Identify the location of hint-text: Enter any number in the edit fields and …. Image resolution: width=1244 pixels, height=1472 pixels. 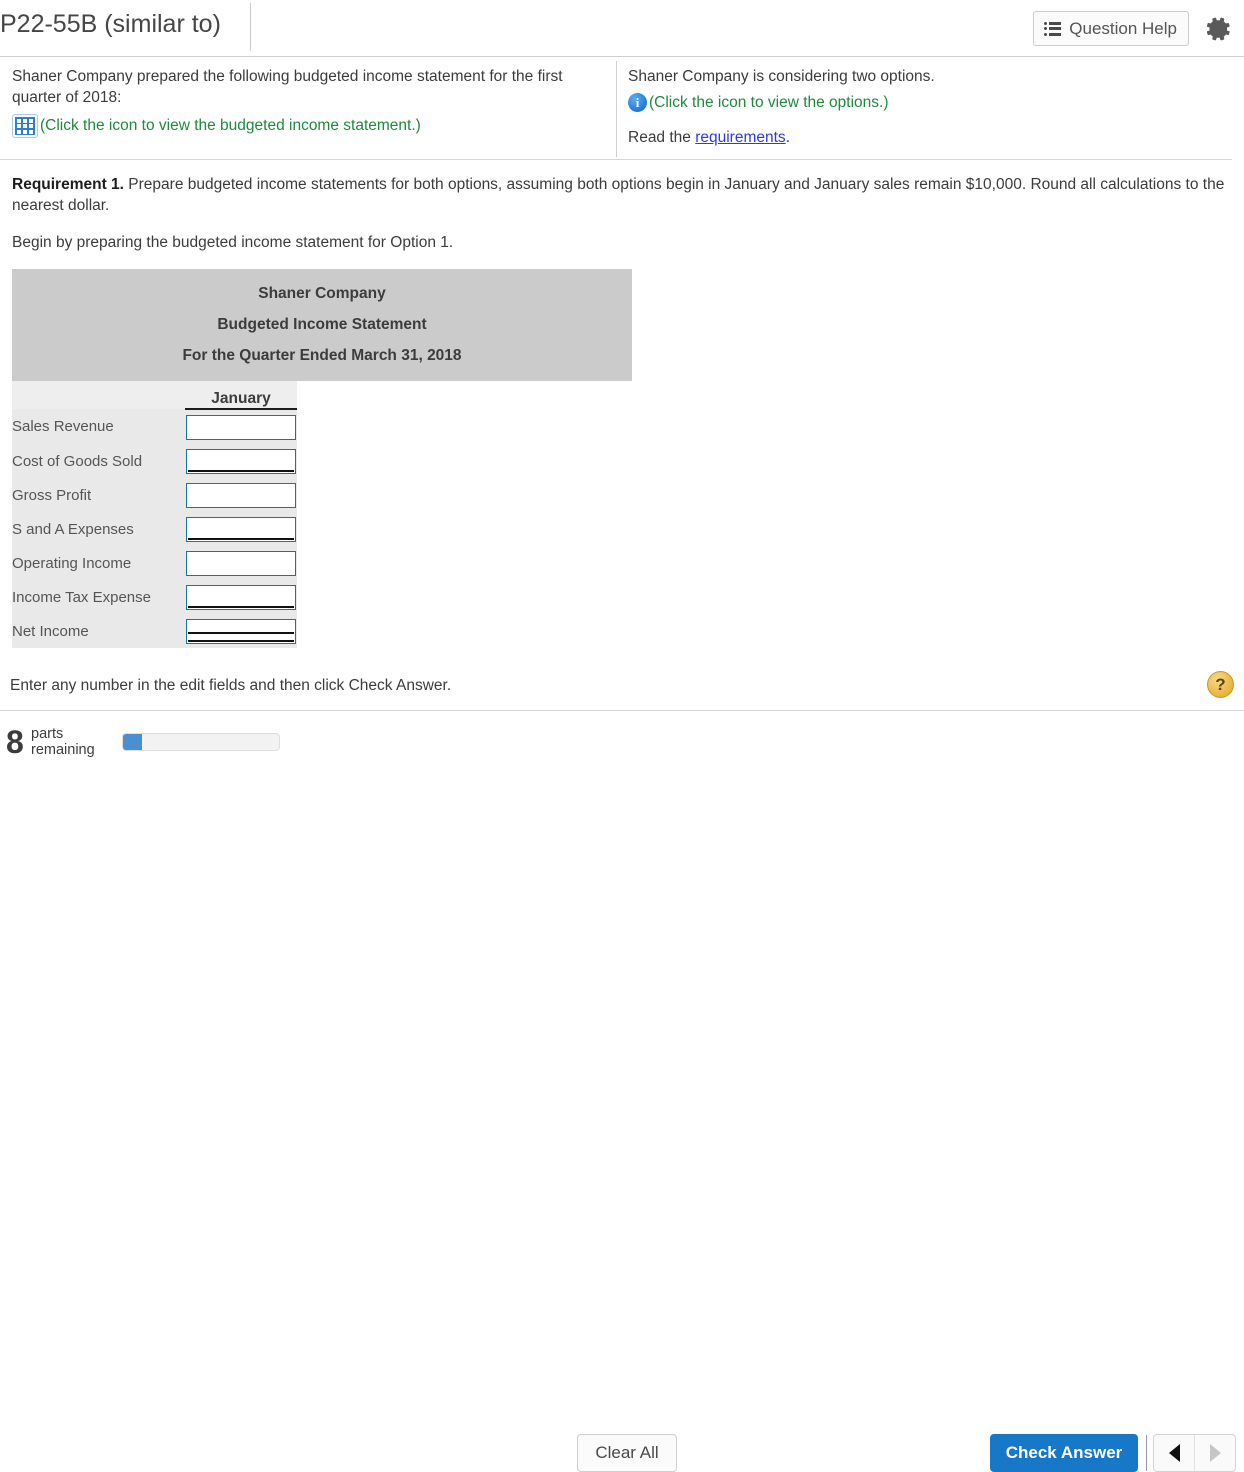
(231, 685).